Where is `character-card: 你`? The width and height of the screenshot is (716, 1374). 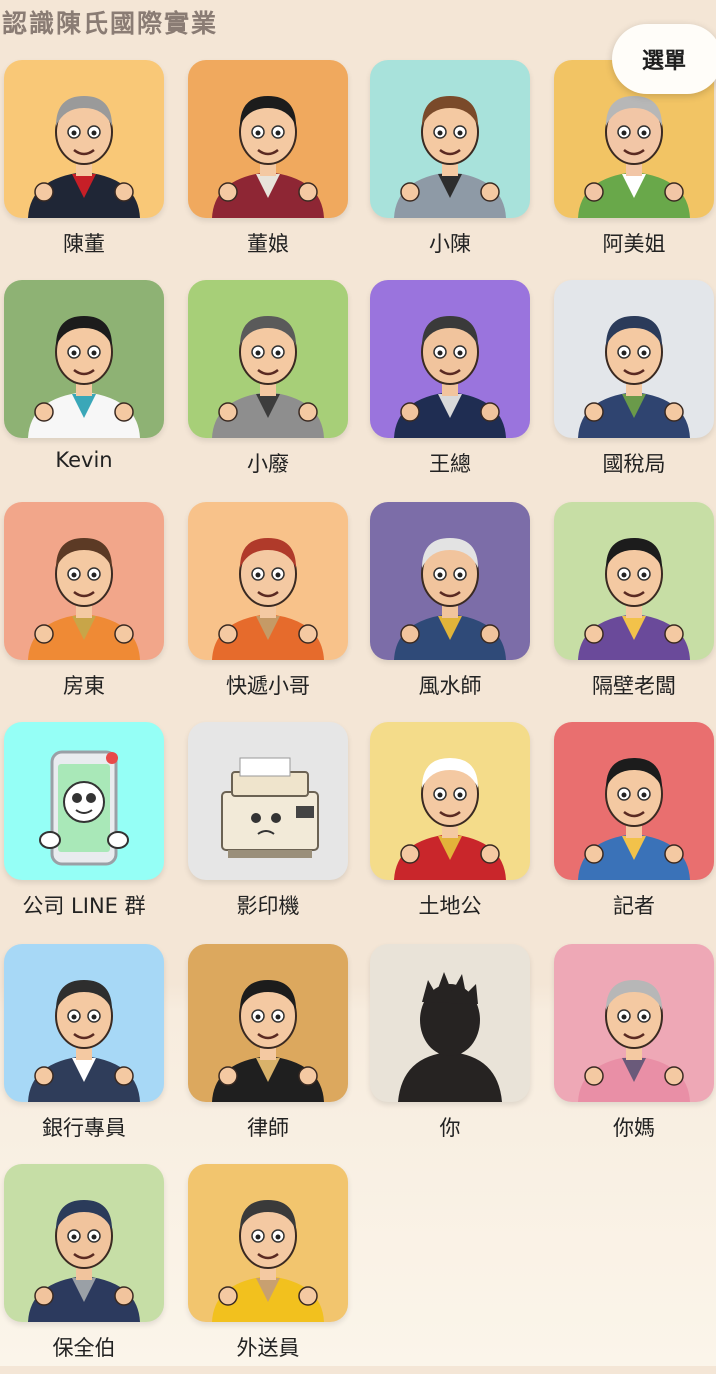 character-card: 你 is located at coordinates (450, 1049).